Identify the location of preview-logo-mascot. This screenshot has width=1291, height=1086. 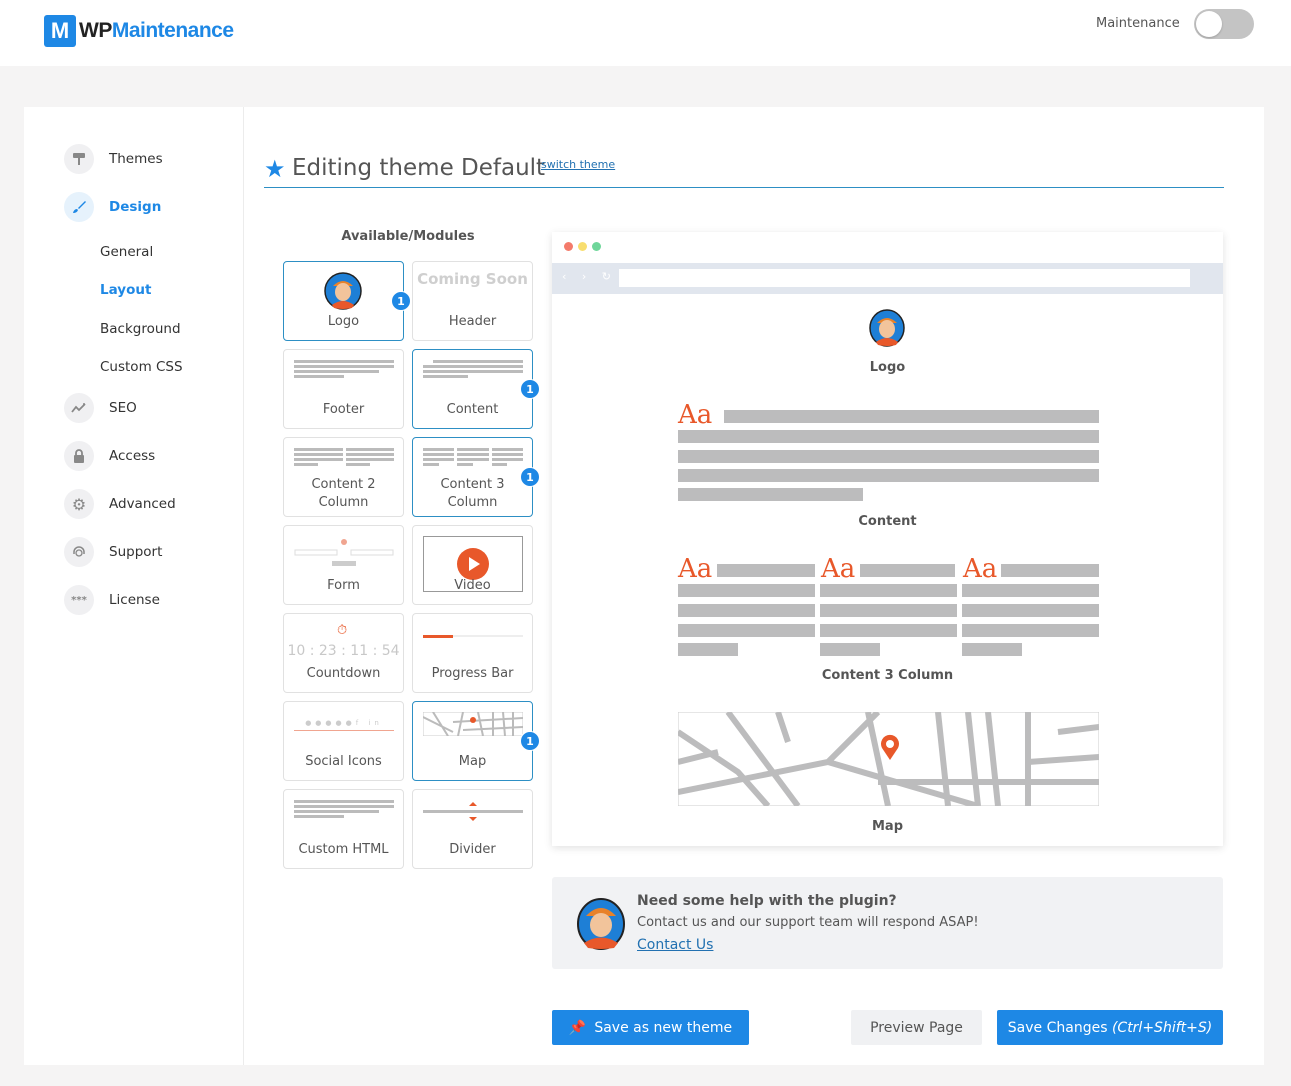
(887, 328).